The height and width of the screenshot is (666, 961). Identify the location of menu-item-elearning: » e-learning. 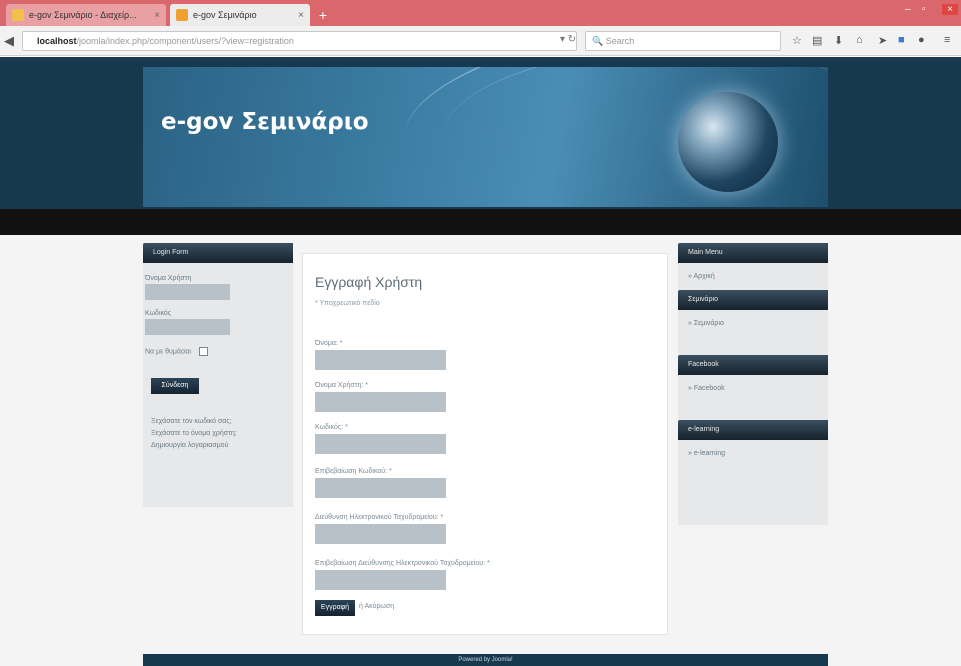
(758, 453).